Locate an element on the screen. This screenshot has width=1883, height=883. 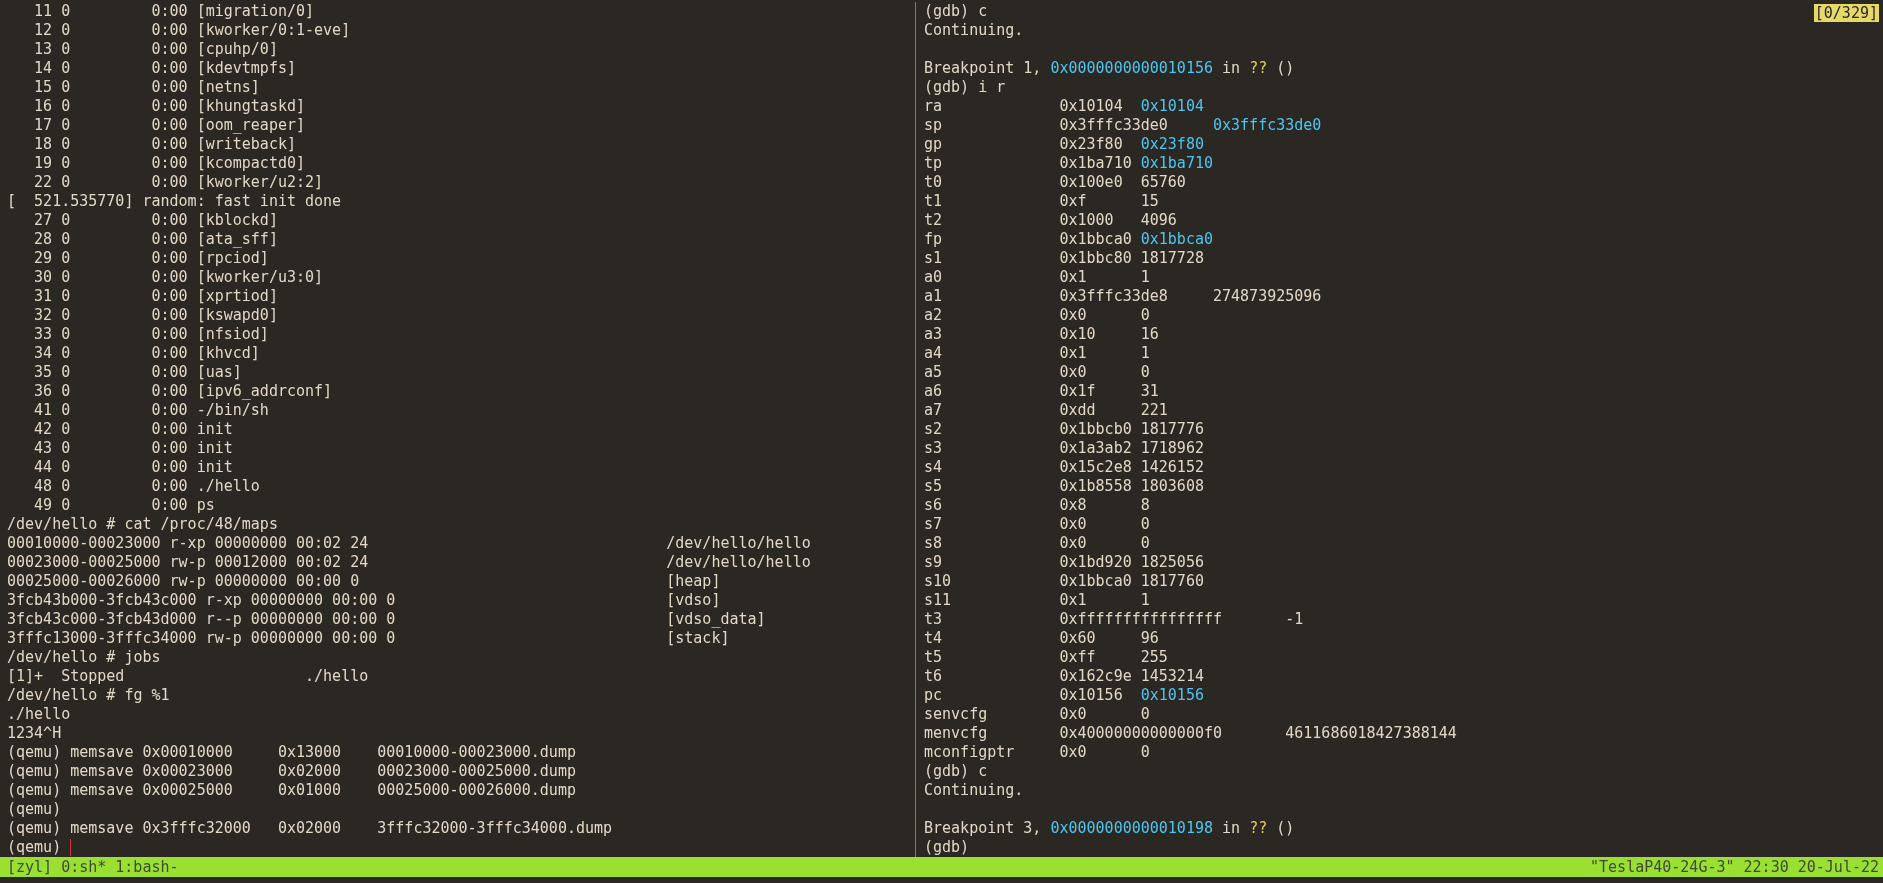
terminal-line: 18 0 0:00 [writeback] is located at coordinates (164, 144).